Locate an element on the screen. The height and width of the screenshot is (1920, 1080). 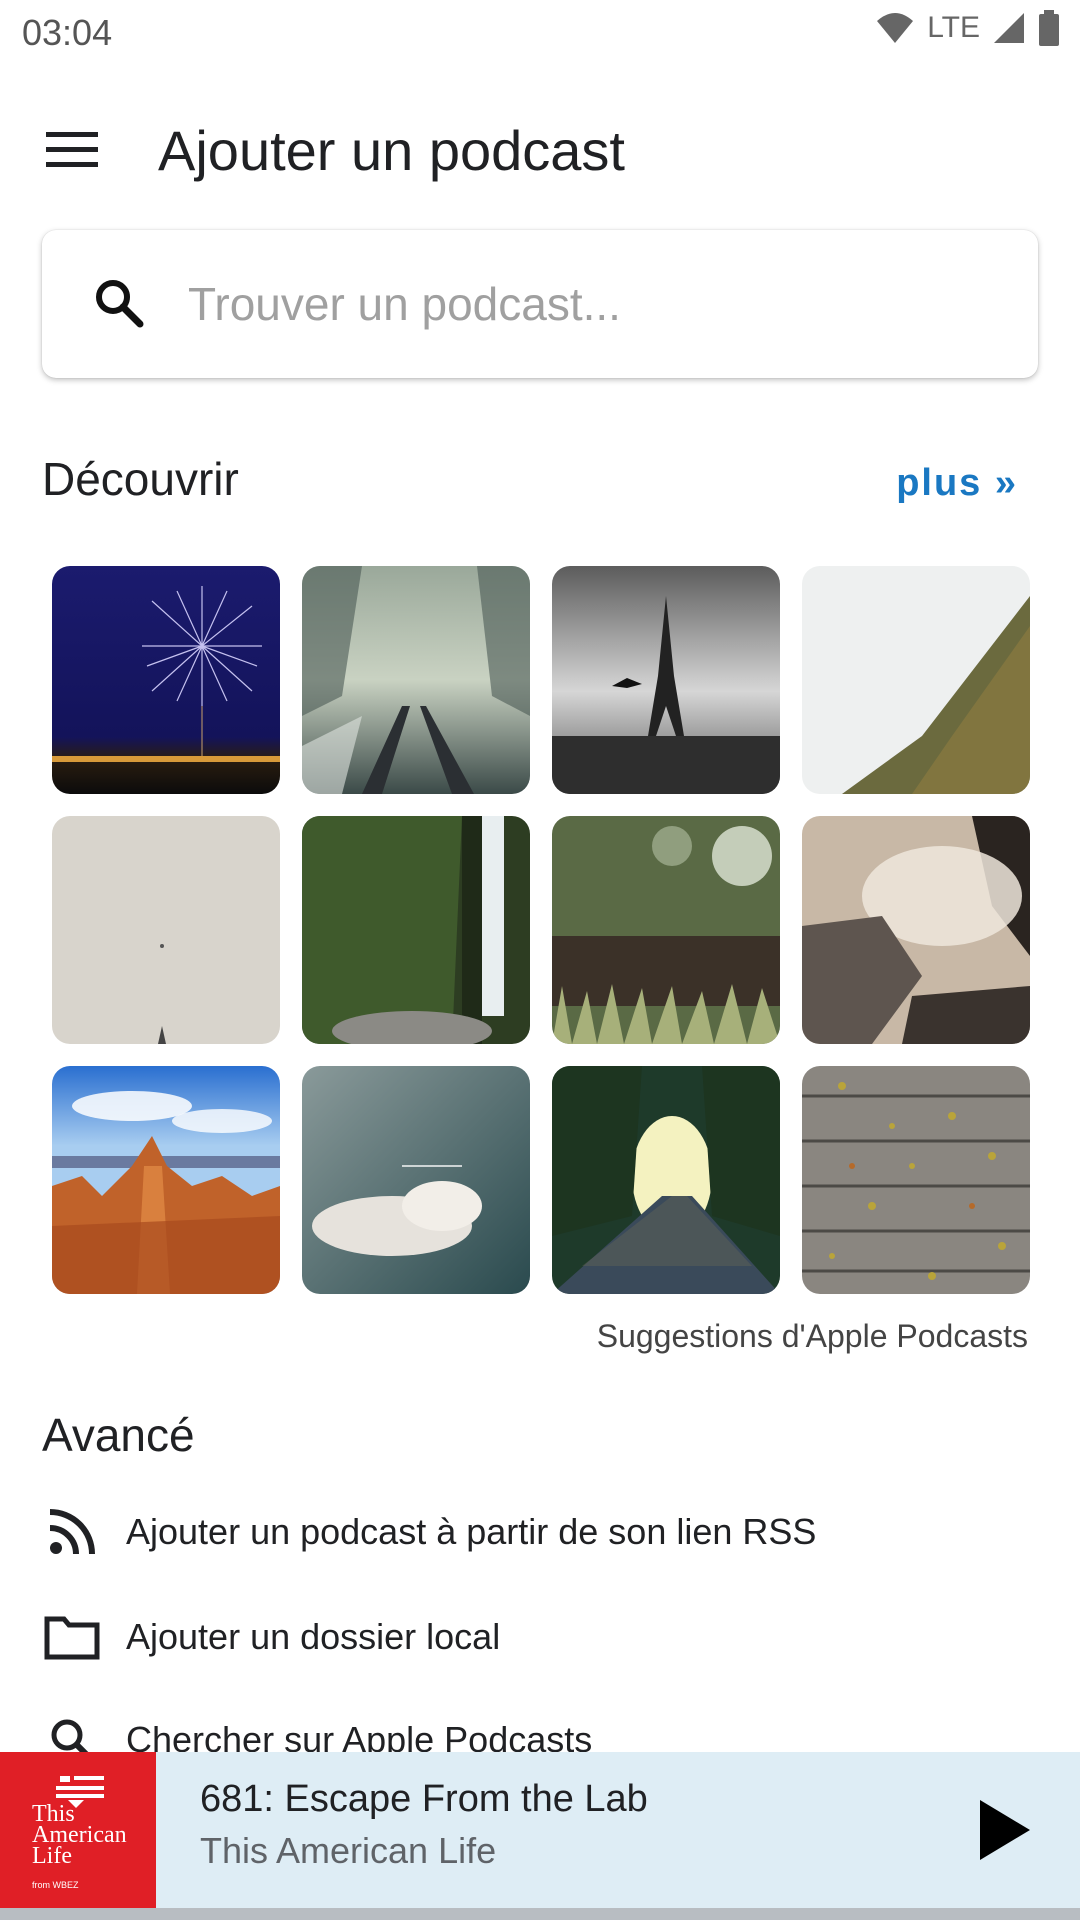
wifi-icon is located at coordinates (895, 28).